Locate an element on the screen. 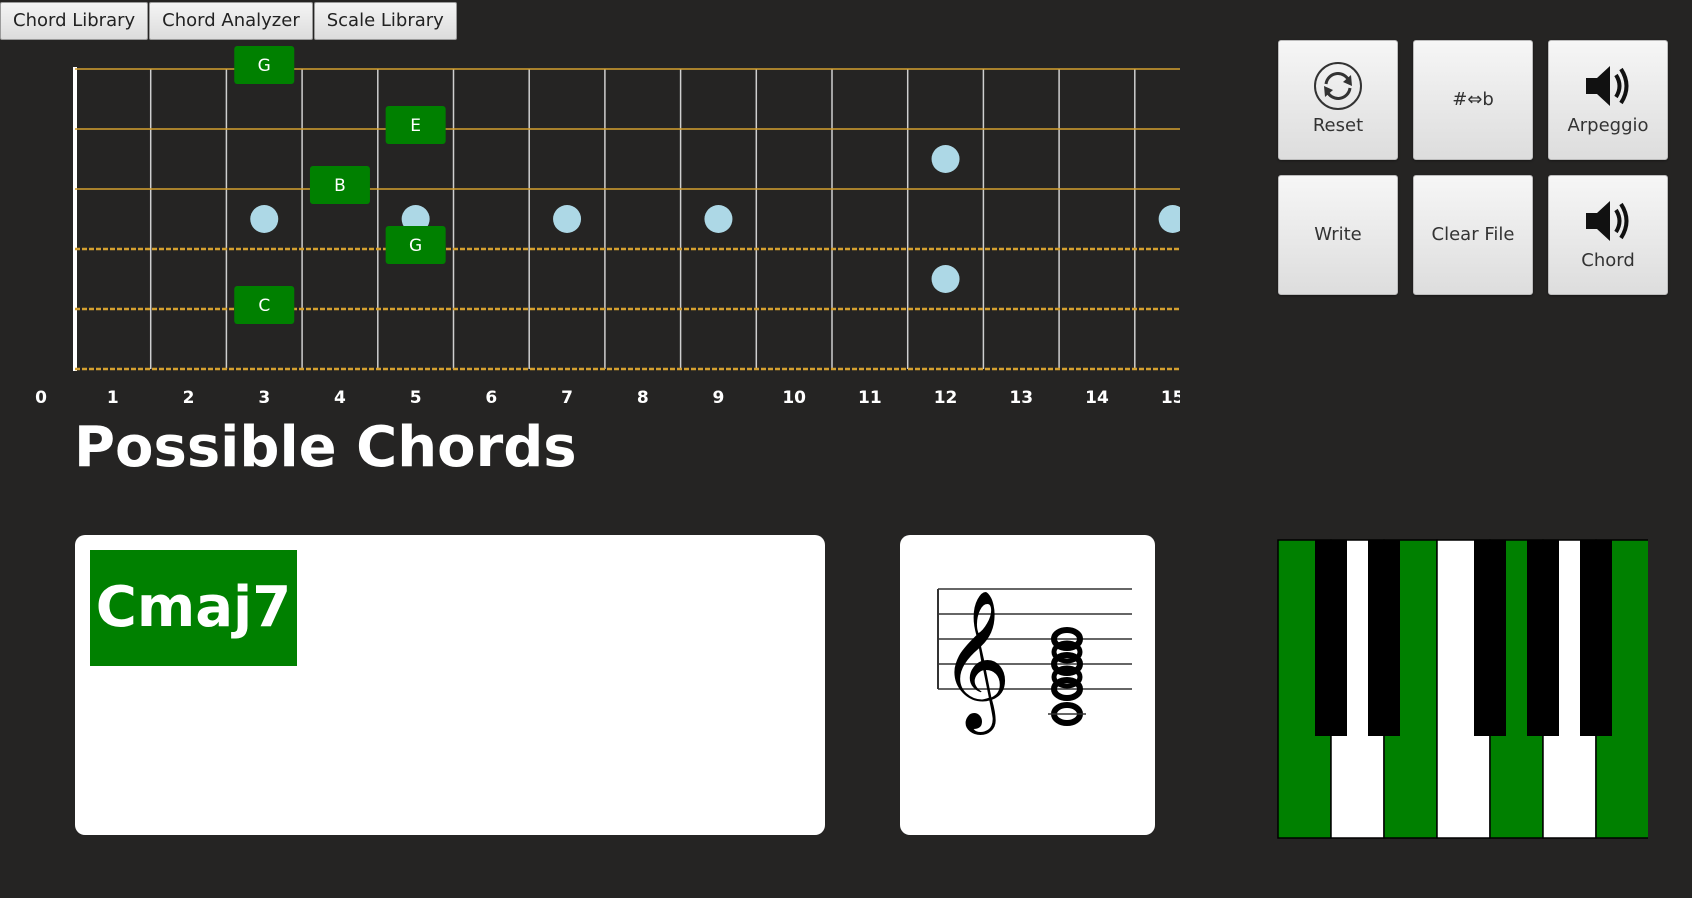 The height and width of the screenshot is (898, 1692). reset-icon is located at coordinates (1338, 86).